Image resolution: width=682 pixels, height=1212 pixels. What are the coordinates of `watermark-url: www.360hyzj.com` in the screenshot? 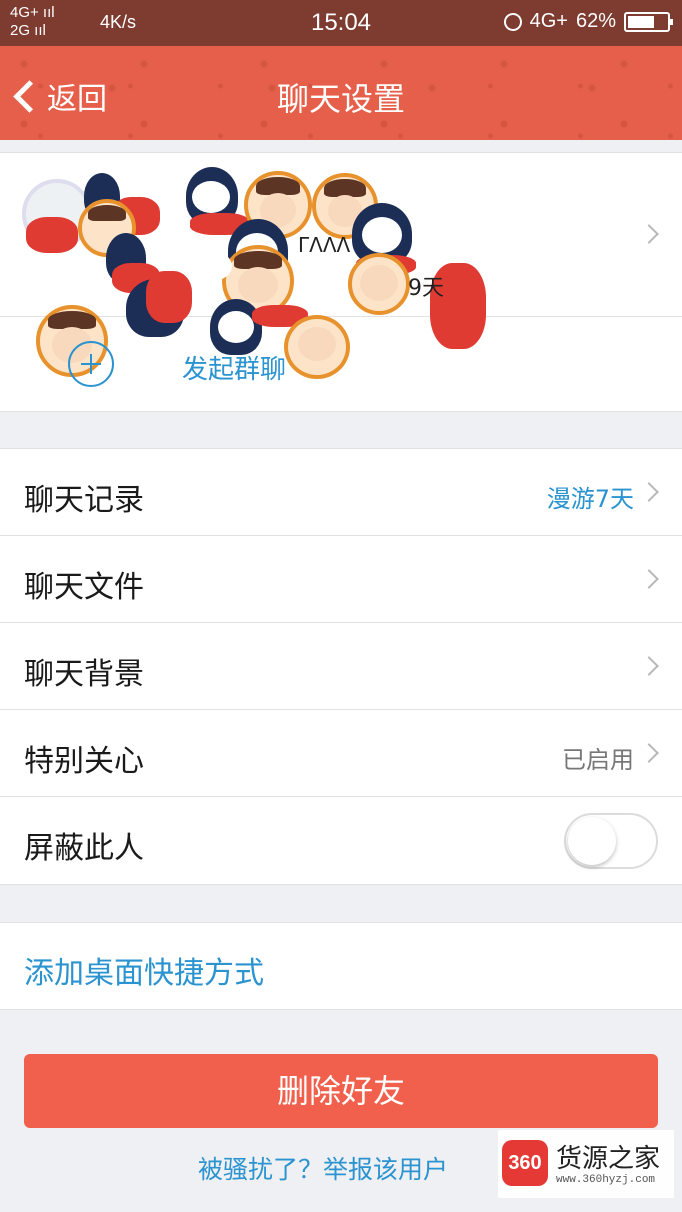 It's located at (606, 1180).